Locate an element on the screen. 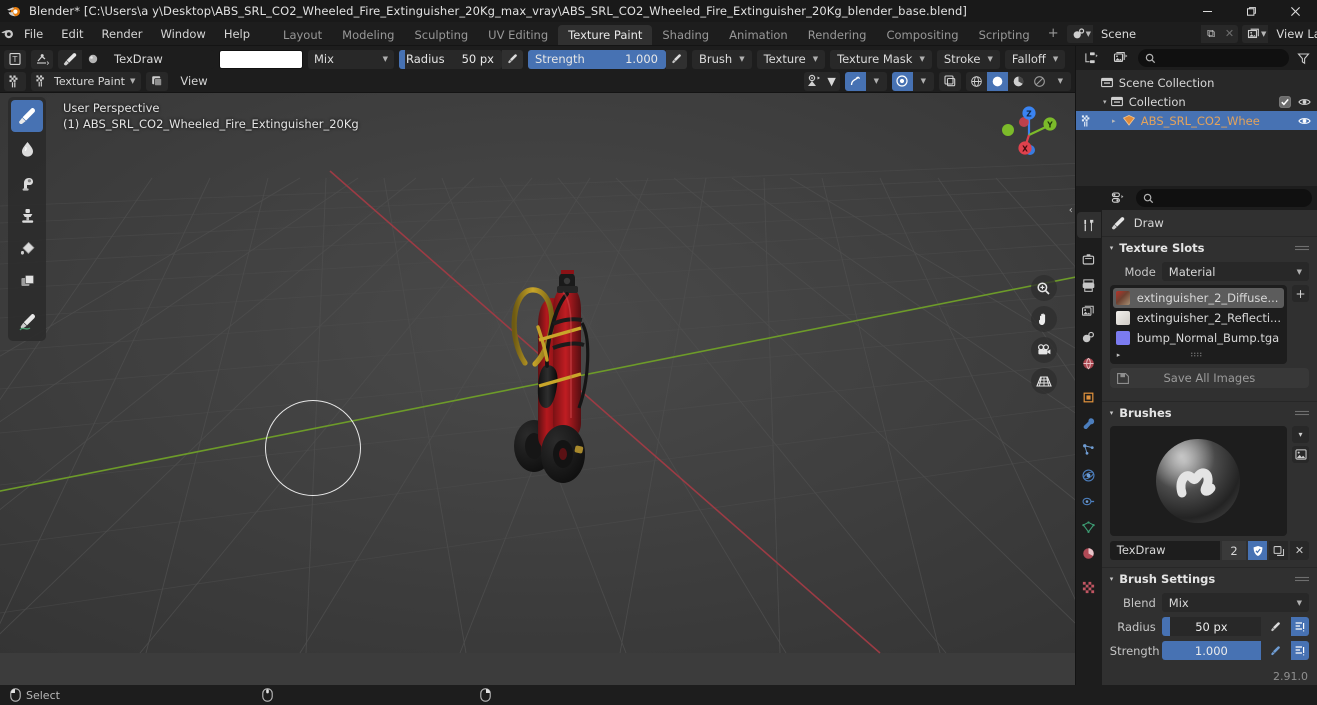  tab-animation: Animation is located at coordinates (758, 35).